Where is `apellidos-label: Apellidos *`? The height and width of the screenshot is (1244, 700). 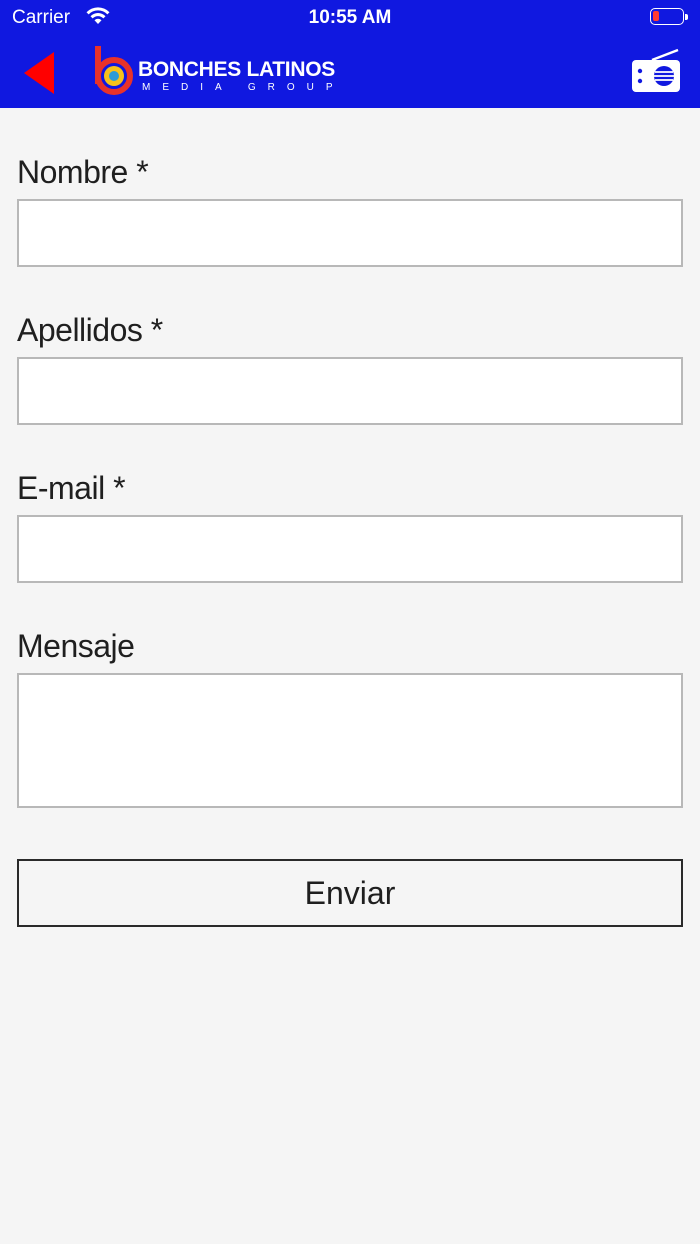
apellidos-label: Apellidos * is located at coordinates (90, 330).